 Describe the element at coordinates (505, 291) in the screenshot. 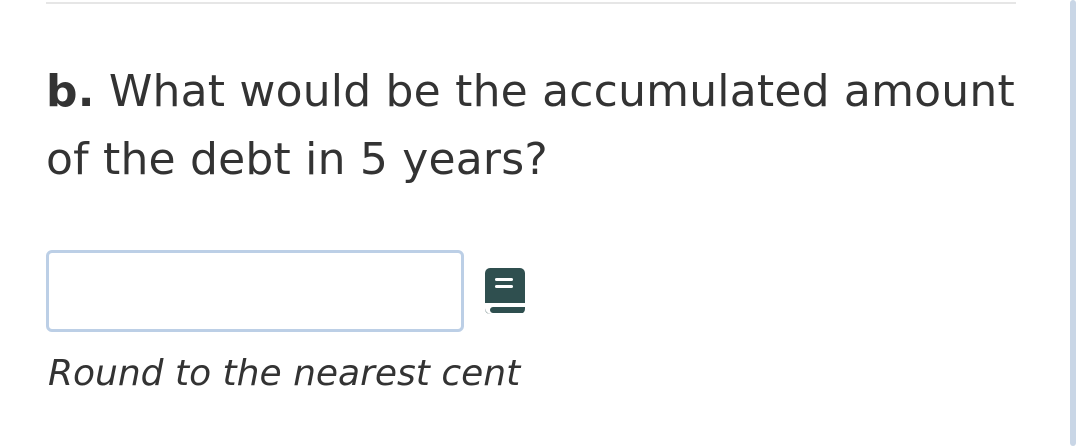

I see `book-icon` at that location.